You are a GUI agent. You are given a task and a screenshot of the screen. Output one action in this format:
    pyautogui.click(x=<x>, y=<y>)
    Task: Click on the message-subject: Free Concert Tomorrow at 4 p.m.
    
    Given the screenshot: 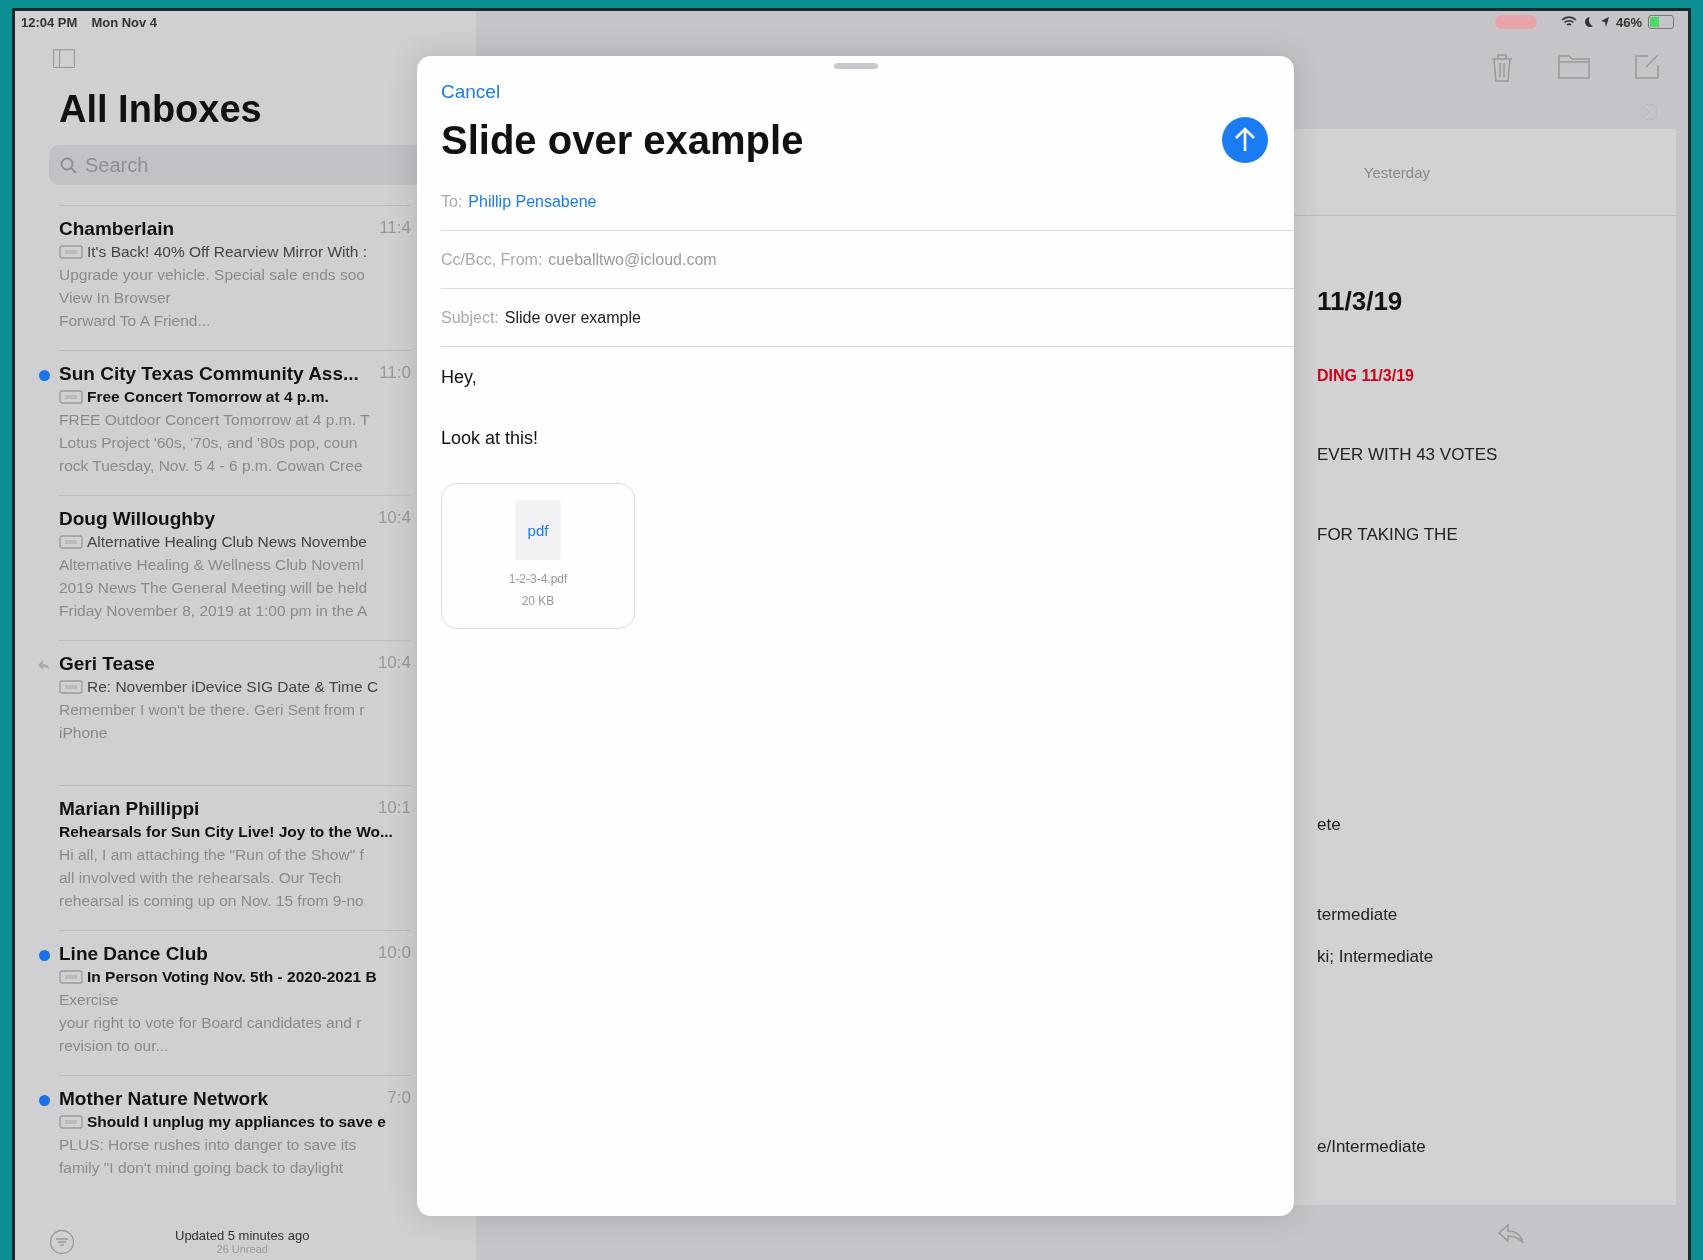 What is the action you would take?
    pyautogui.click(x=208, y=397)
    